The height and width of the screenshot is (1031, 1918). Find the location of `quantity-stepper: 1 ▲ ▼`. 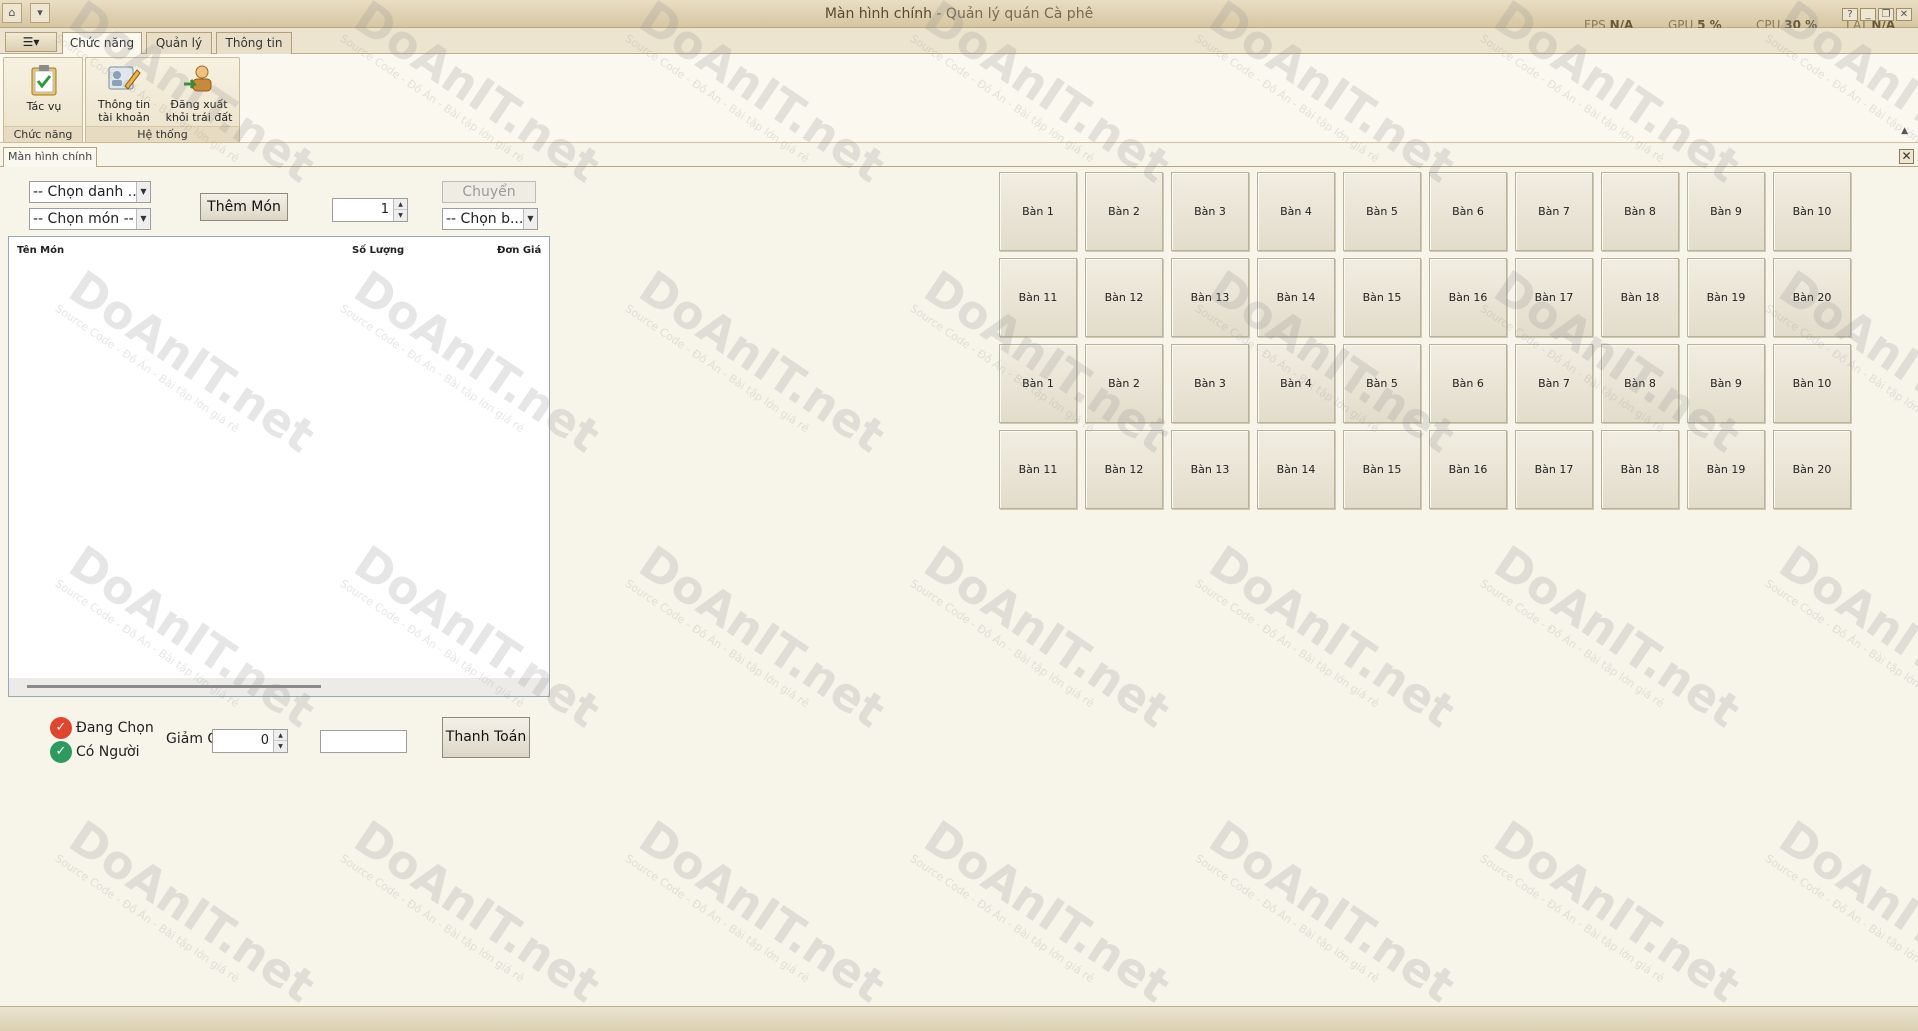

quantity-stepper: 1 ▲ ▼ is located at coordinates (370, 210).